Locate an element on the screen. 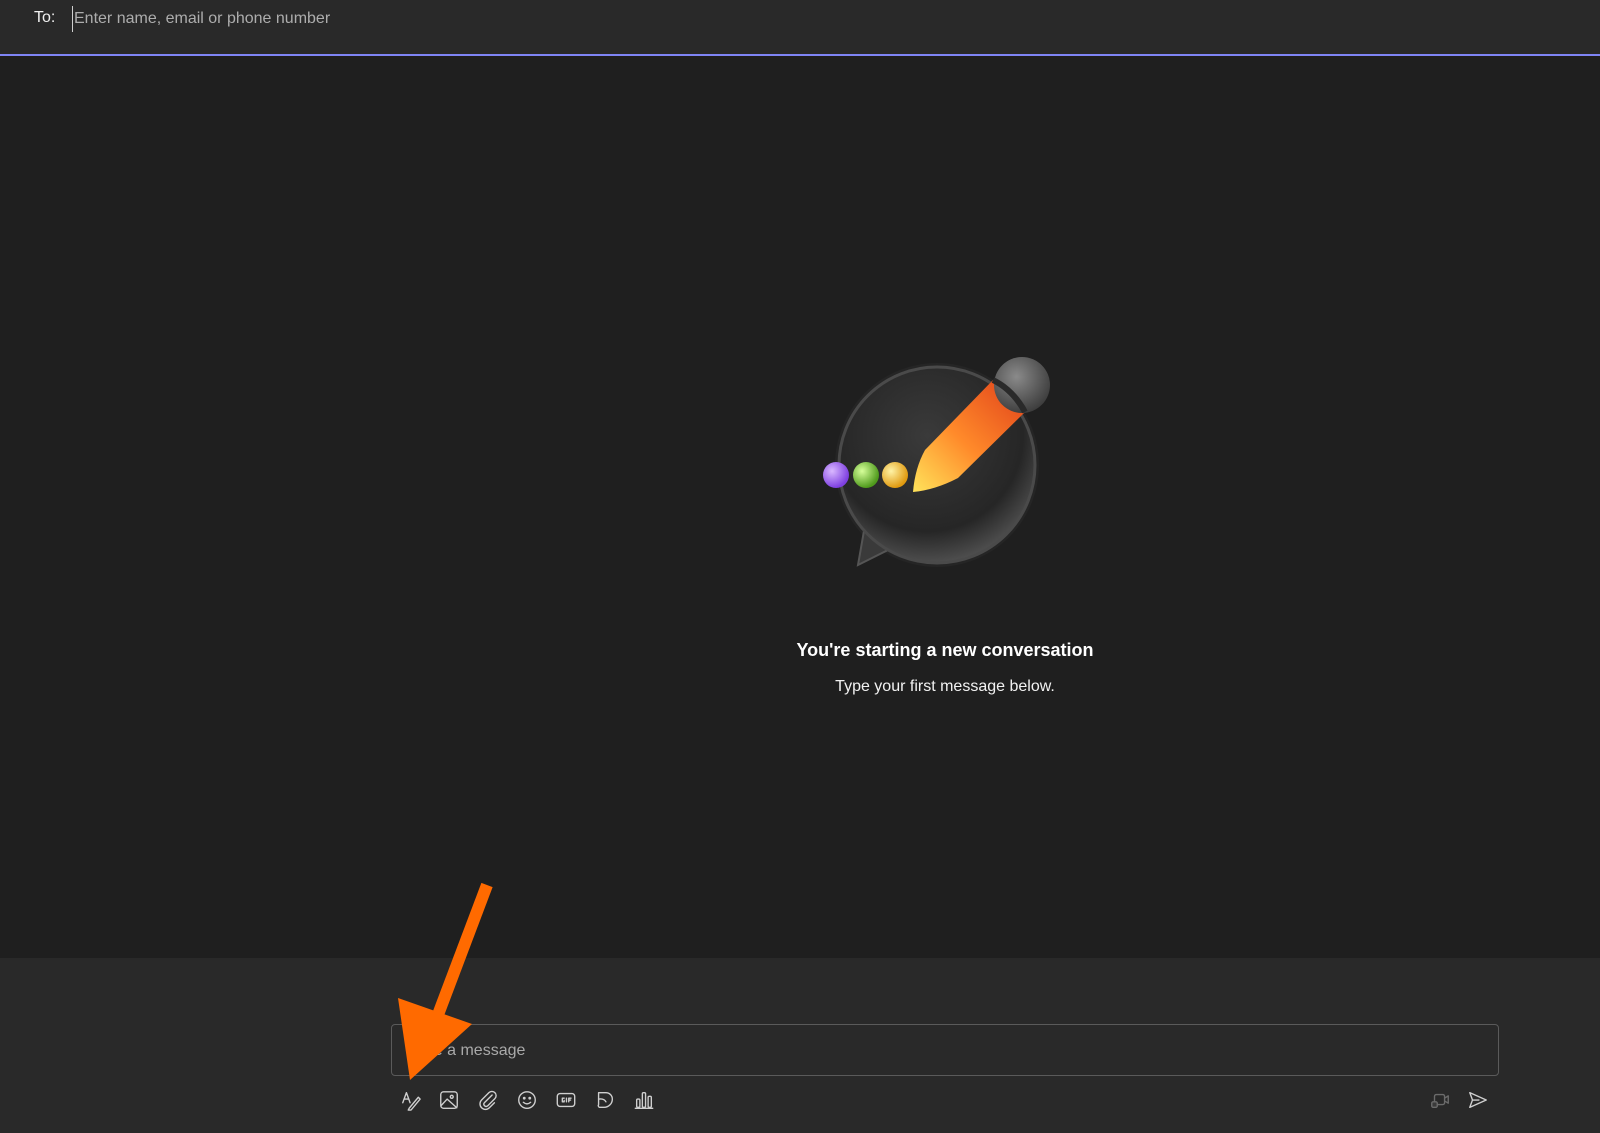 This screenshot has width=1600, height=1133. format-icon is located at coordinates (411, 1100).